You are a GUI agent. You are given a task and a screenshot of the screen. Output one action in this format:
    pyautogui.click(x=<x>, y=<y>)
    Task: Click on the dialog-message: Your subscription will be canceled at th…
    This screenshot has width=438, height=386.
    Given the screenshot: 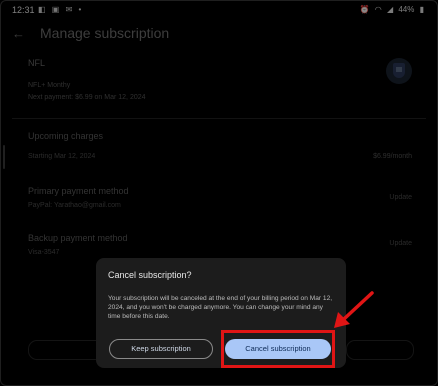 What is the action you would take?
    pyautogui.click(x=220, y=307)
    